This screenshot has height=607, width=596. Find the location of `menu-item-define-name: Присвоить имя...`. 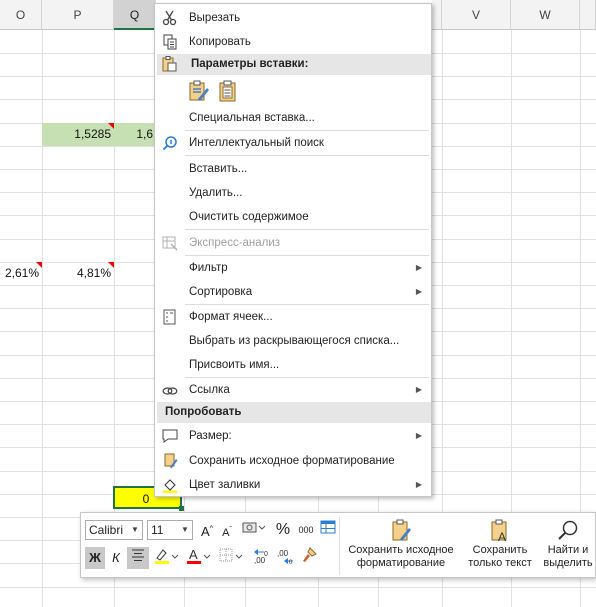

menu-item-define-name: Присвоить имя... is located at coordinates (293, 365).